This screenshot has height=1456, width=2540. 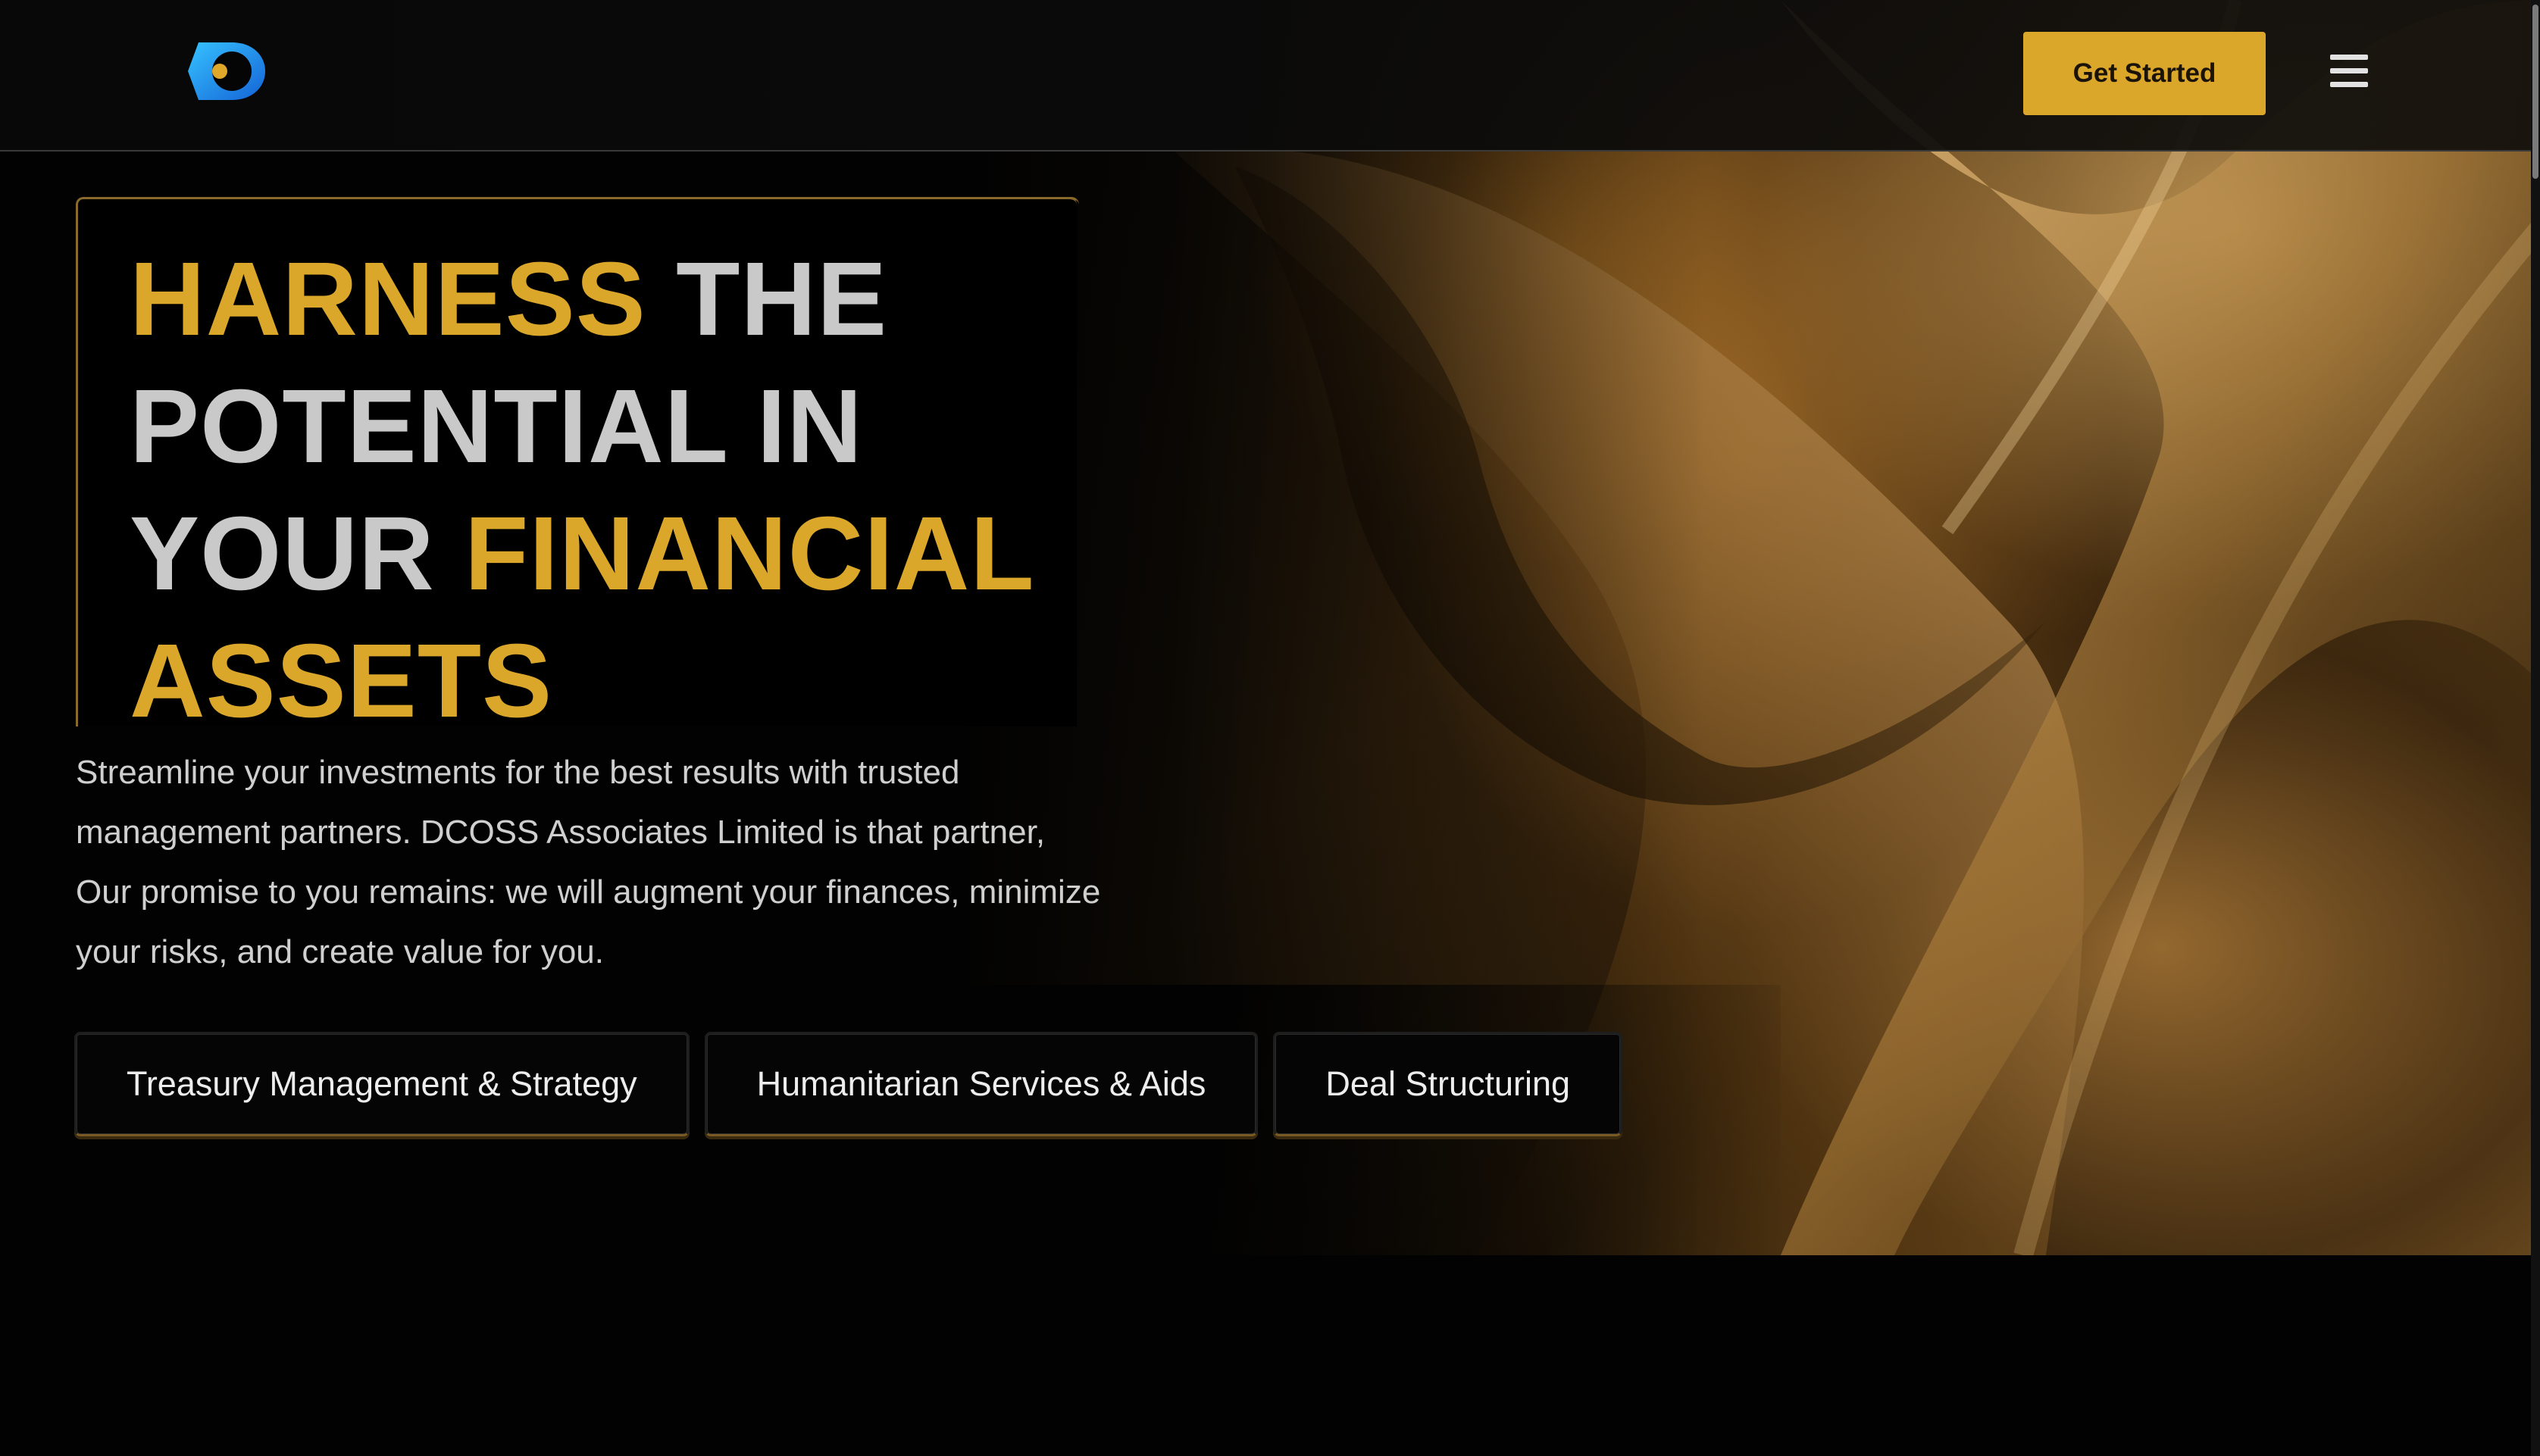 What do you see at coordinates (2144, 73) in the screenshot?
I see `get-started-button: Get Started` at bounding box center [2144, 73].